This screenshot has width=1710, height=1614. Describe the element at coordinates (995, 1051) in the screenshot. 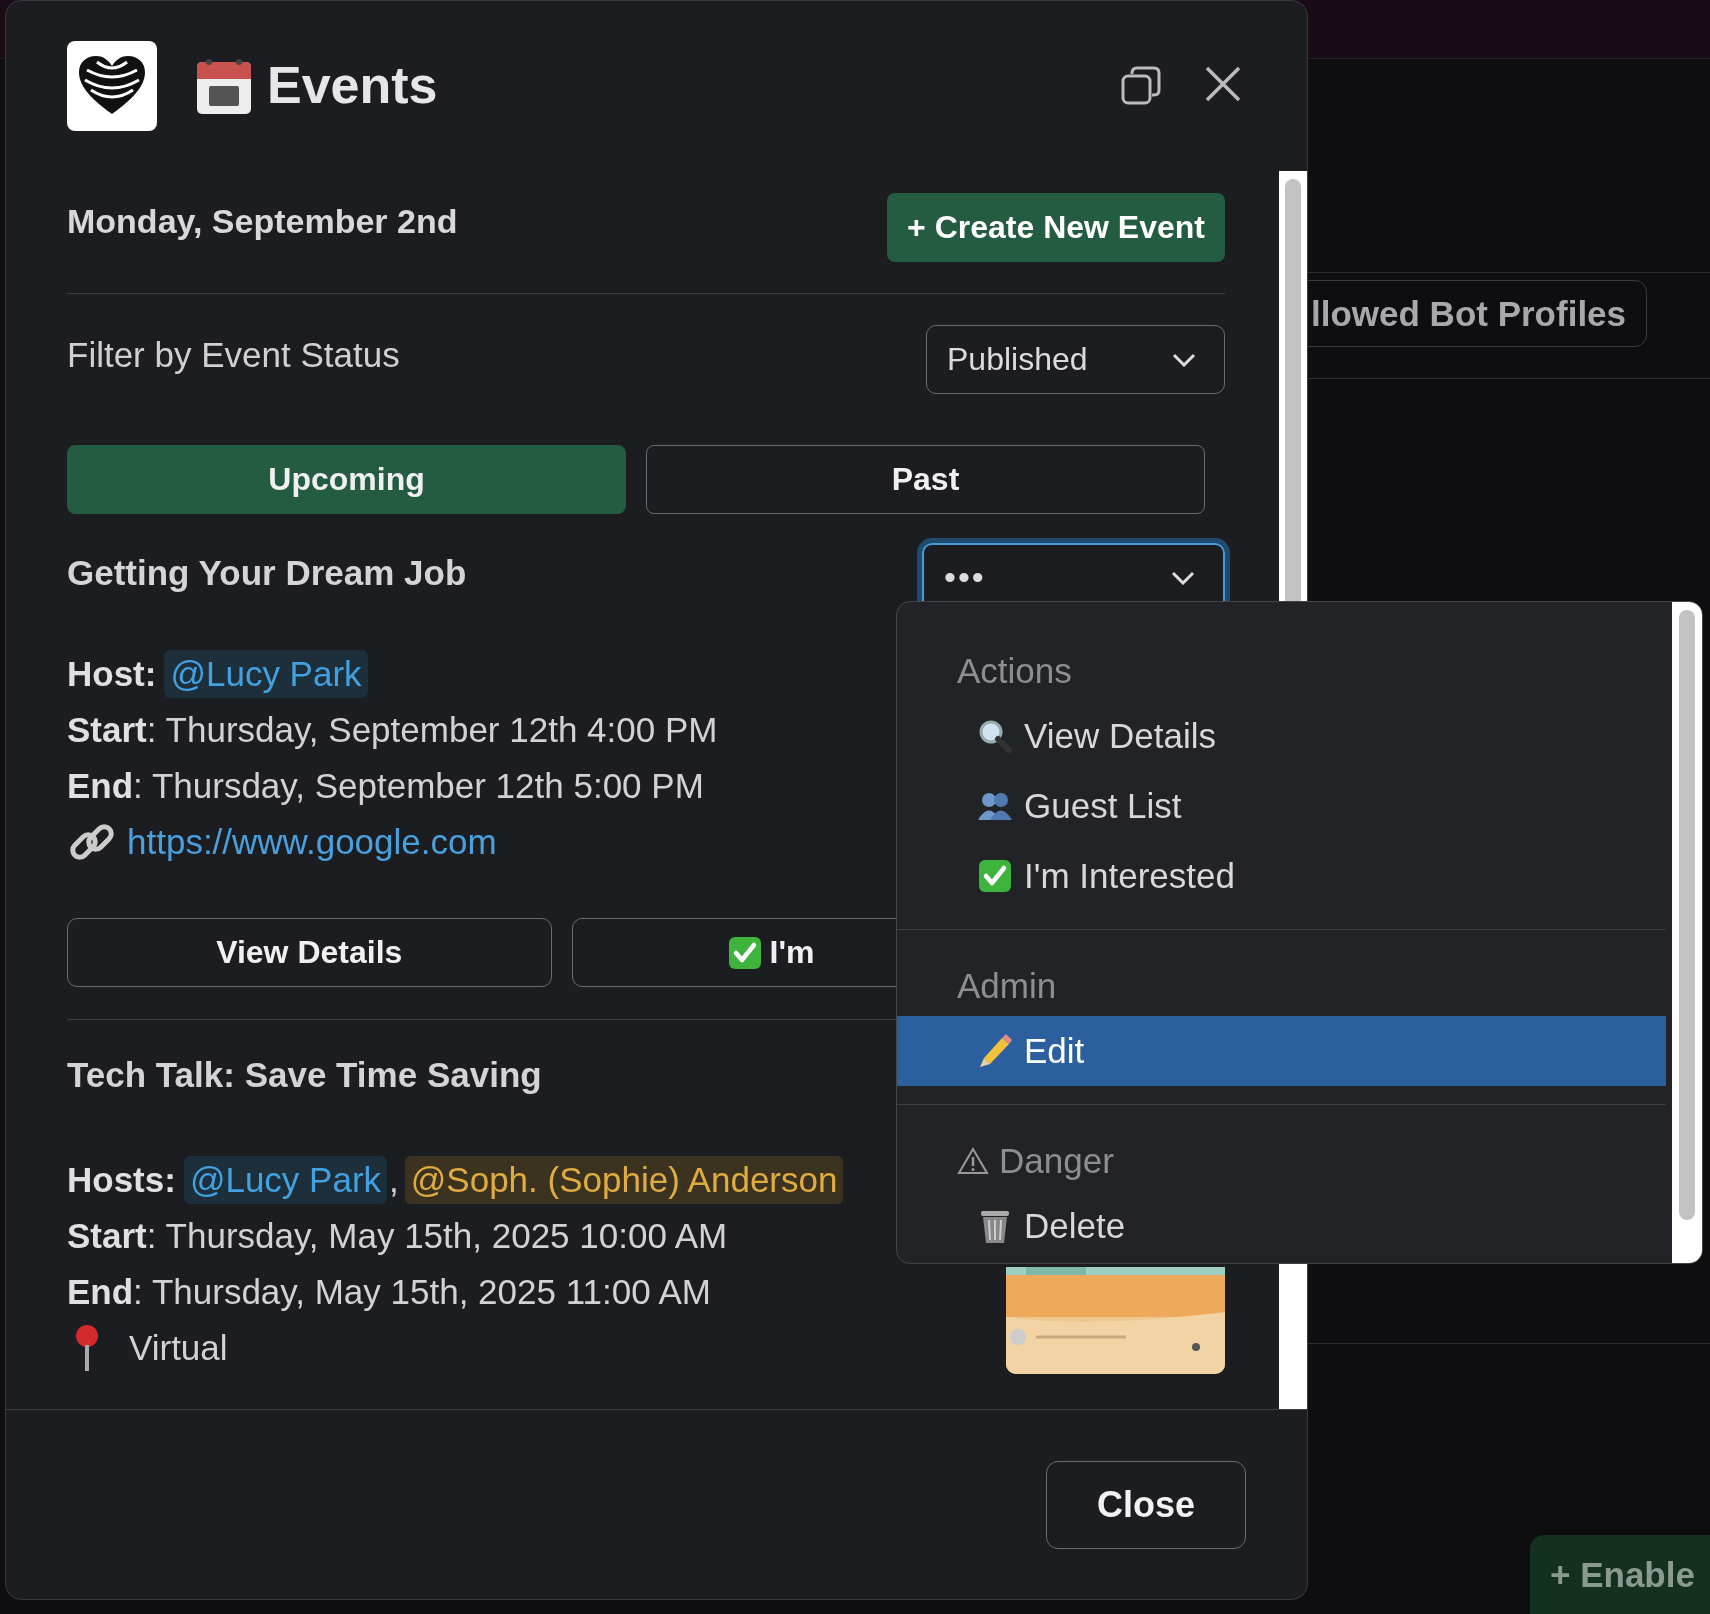

I see `pencil-icon` at that location.